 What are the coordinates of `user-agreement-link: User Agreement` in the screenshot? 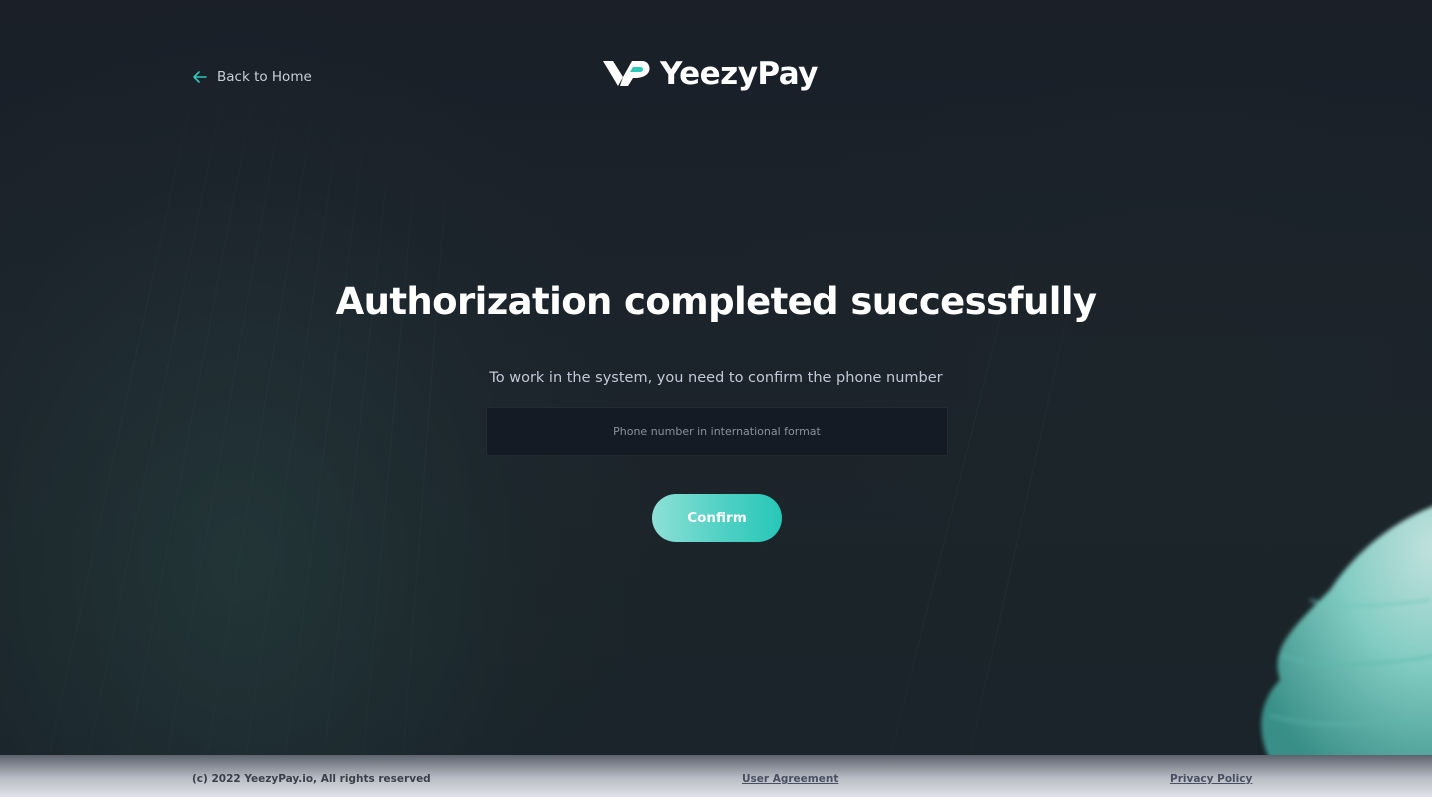 It's located at (790, 779).